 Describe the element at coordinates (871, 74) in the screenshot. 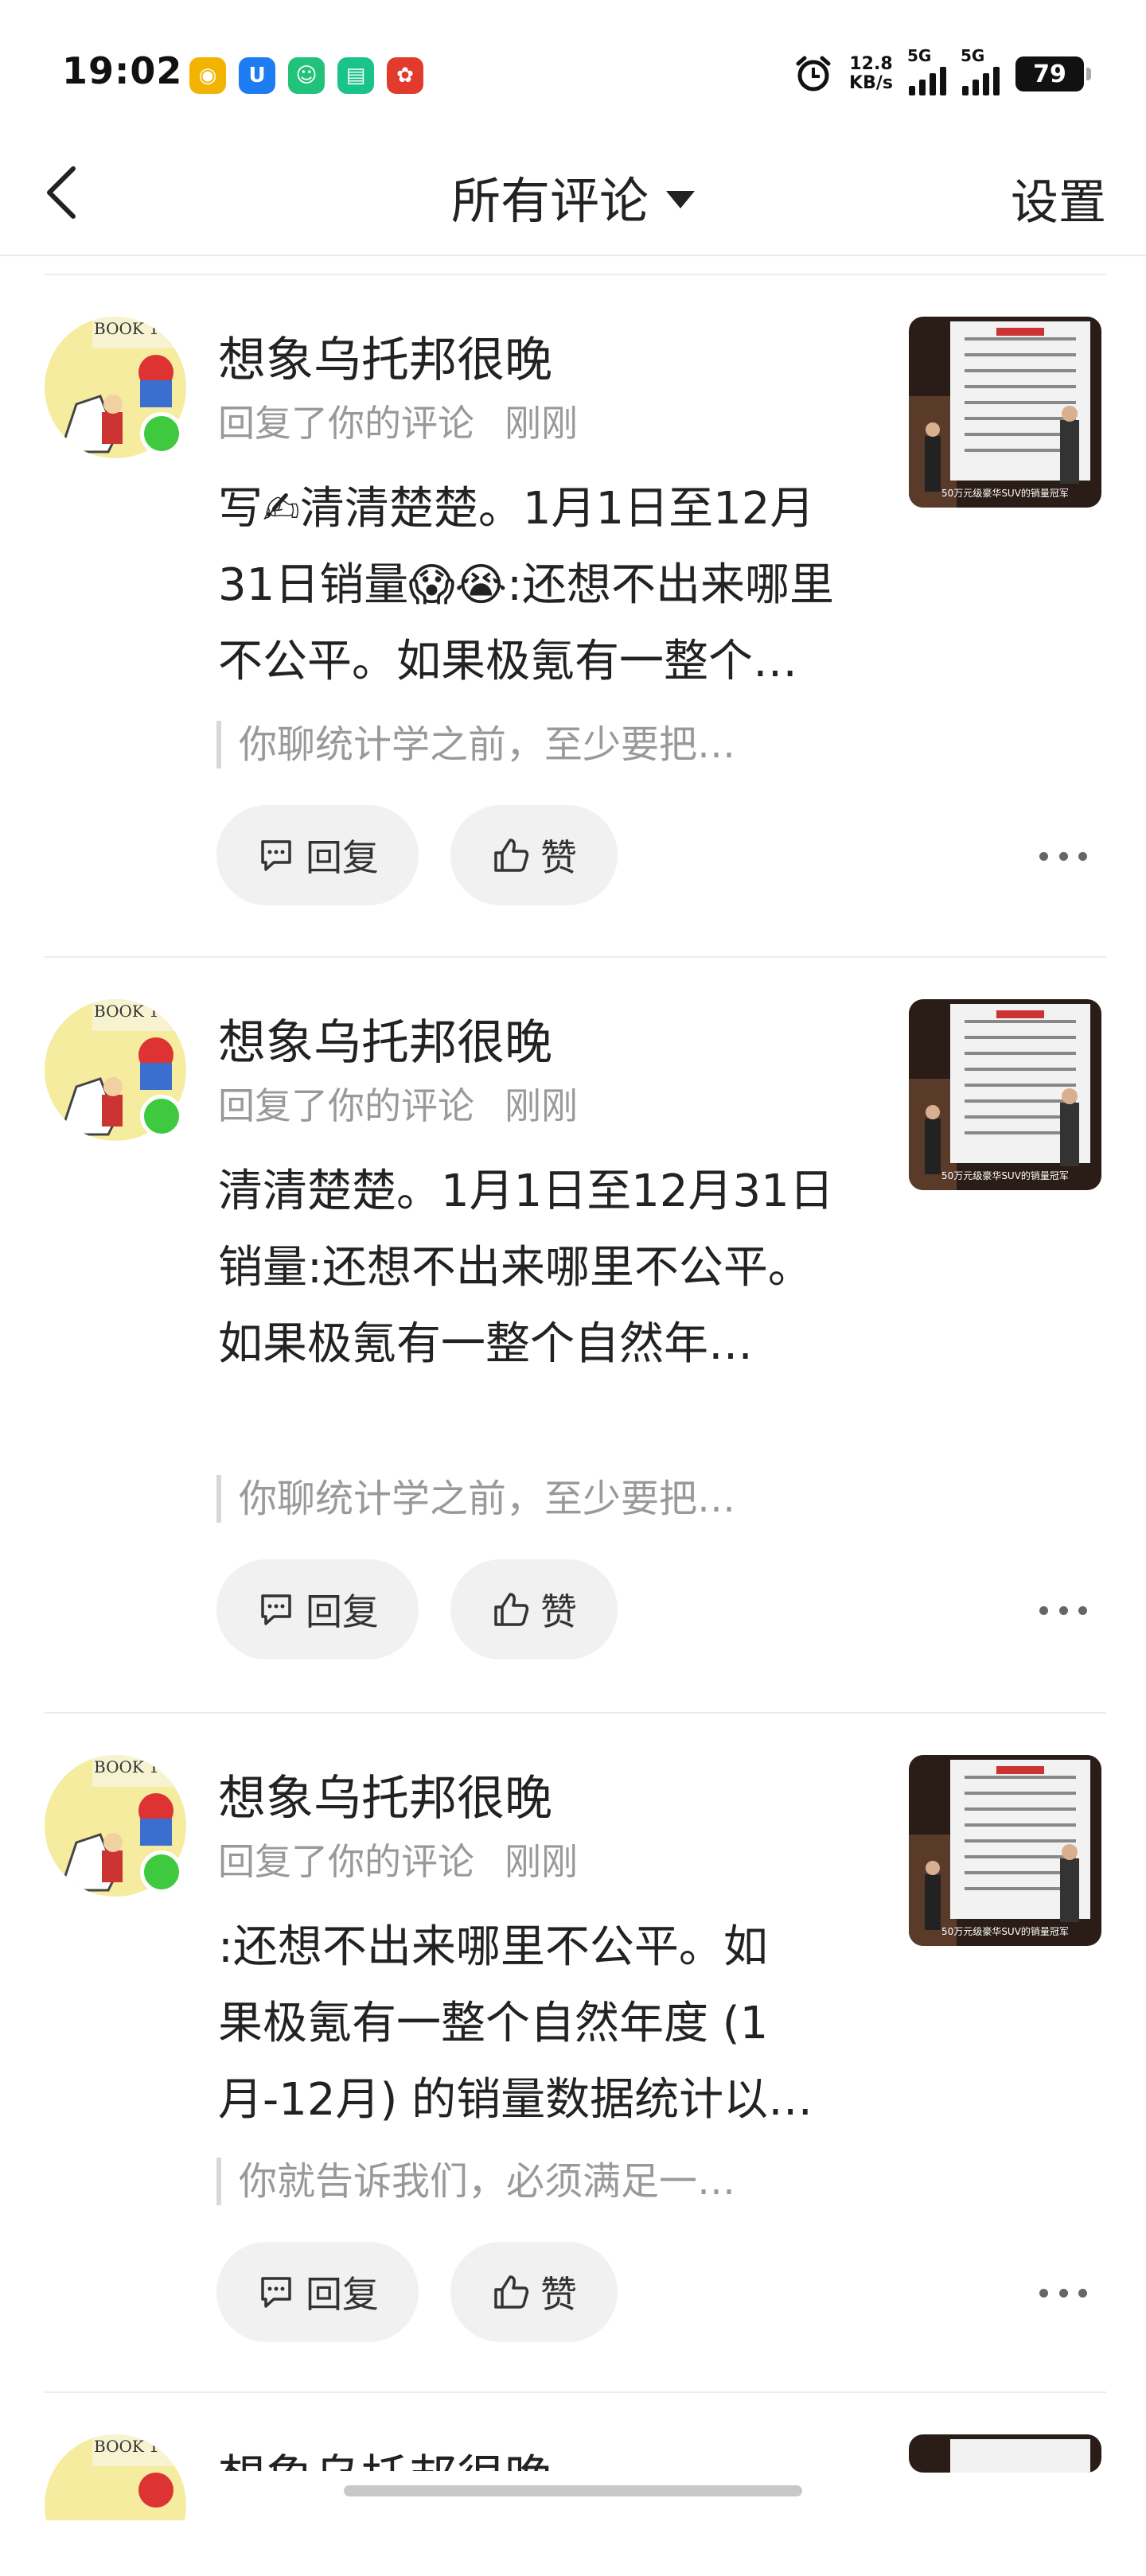

I see `network-speed: 12.8 KB/s` at that location.